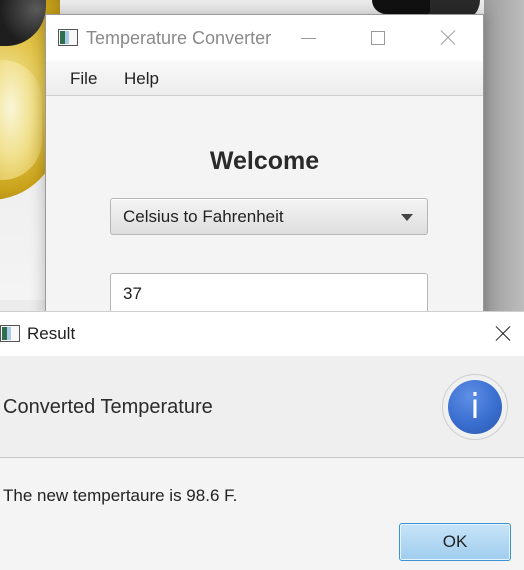  What do you see at coordinates (179, 38) in the screenshot?
I see `window-title: Temperature Converter` at bounding box center [179, 38].